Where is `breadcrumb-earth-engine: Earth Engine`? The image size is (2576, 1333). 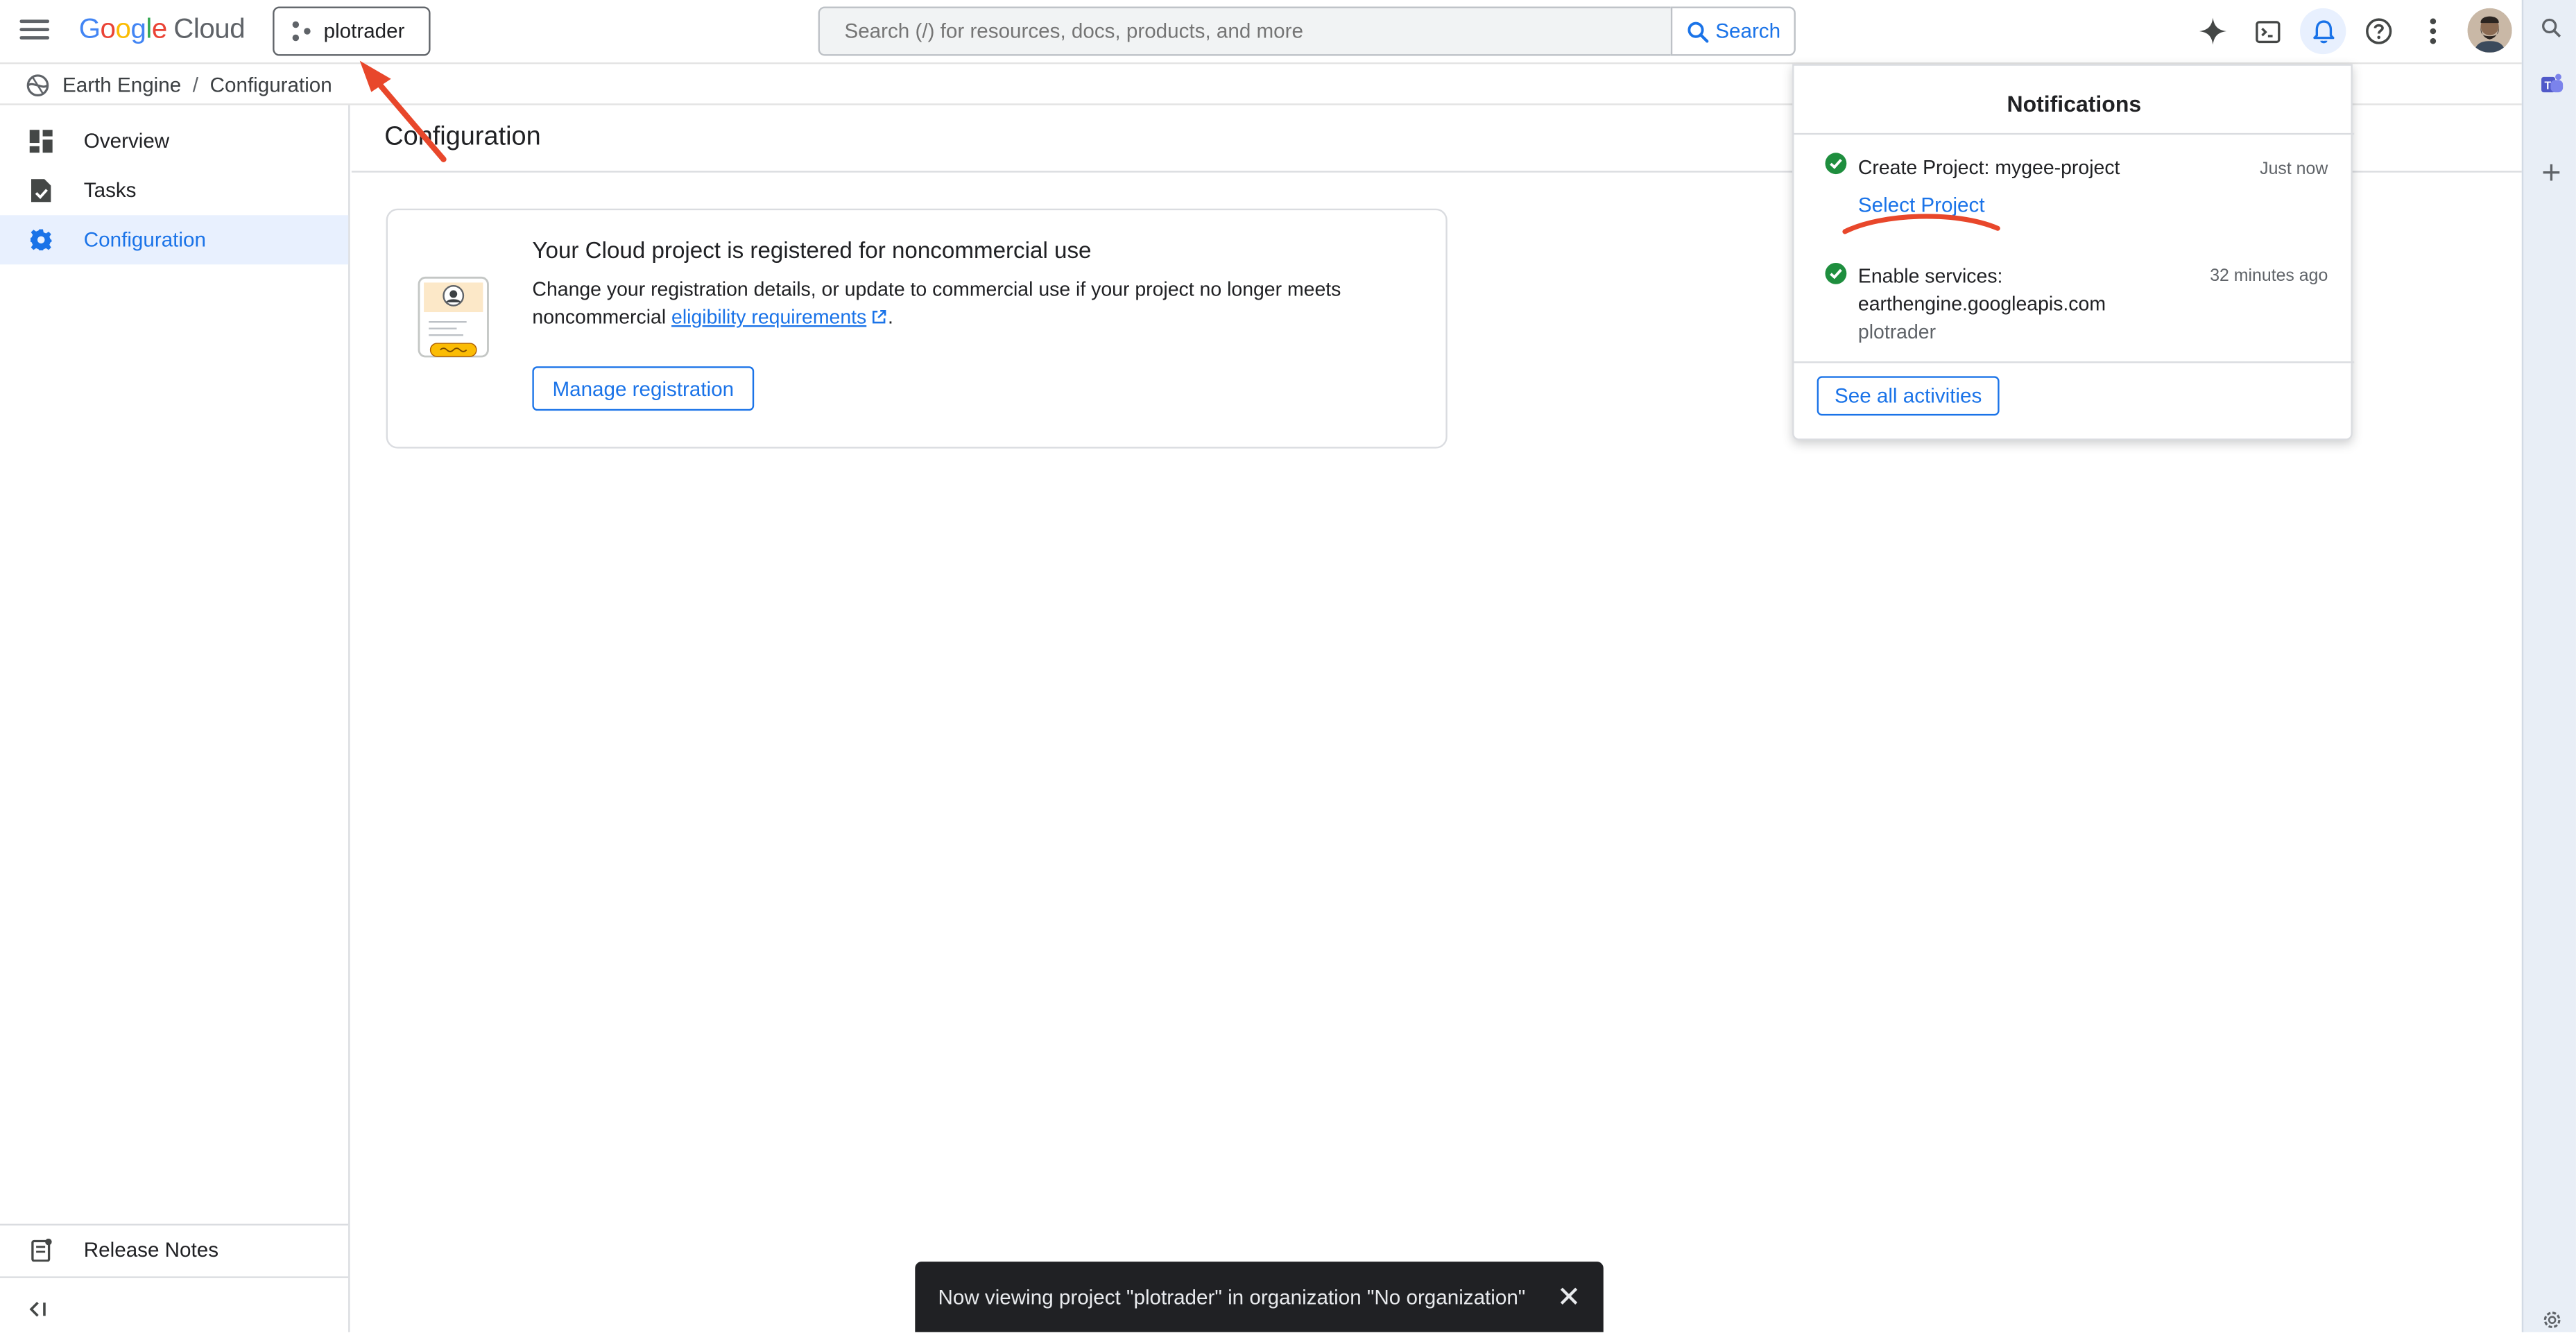
breadcrumb-earth-engine: Earth Engine is located at coordinates (121, 84).